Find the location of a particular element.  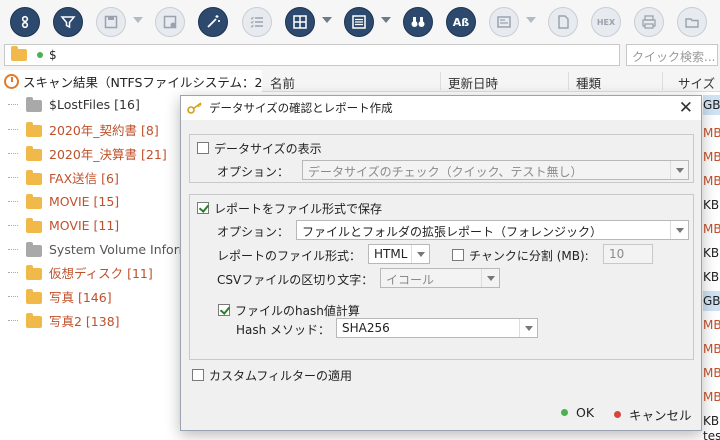

column-name: 名前 is located at coordinates (282, 82).